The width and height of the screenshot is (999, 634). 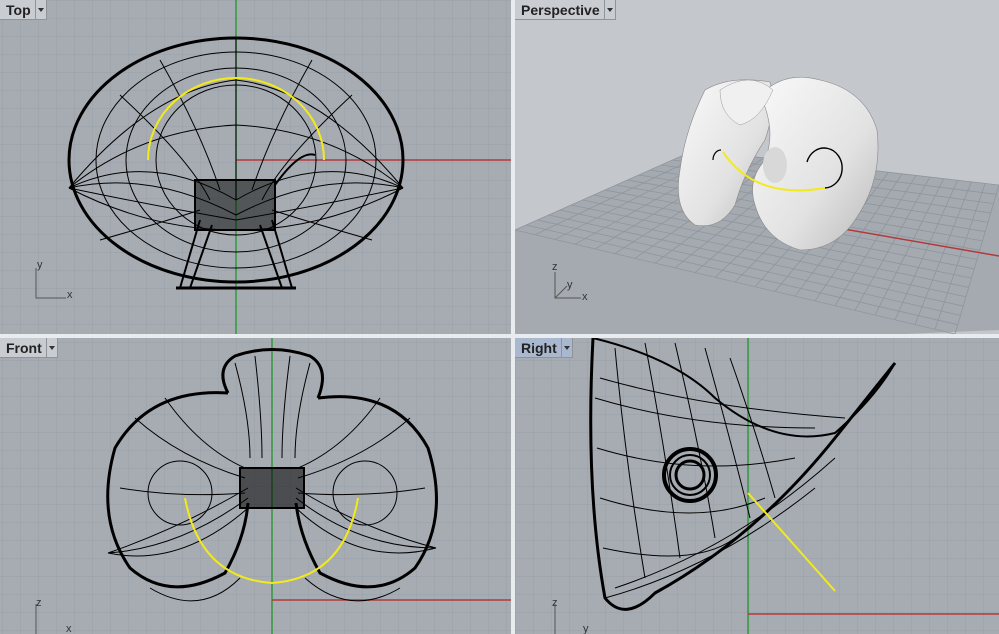 What do you see at coordinates (559, 9) in the screenshot?
I see `viewport-title: Perspective` at bounding box center [559, 9].